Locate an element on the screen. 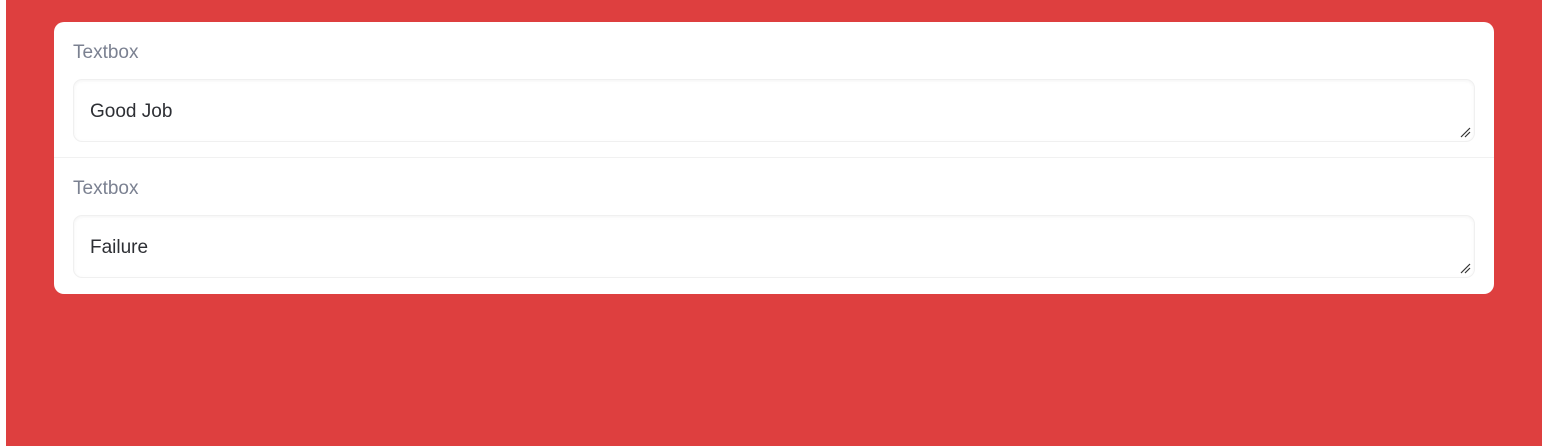  textbox-input: Failure is located at coordinates (774, 246).